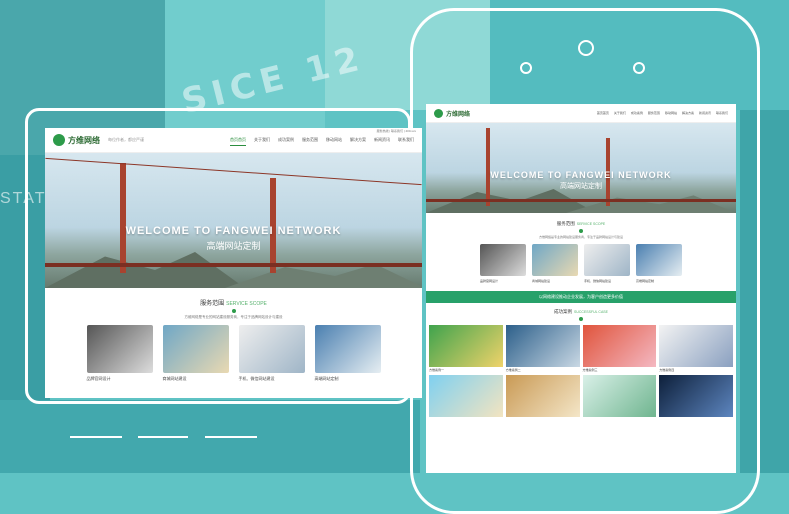  I want to click on hero-mountain, so click(651, 204).